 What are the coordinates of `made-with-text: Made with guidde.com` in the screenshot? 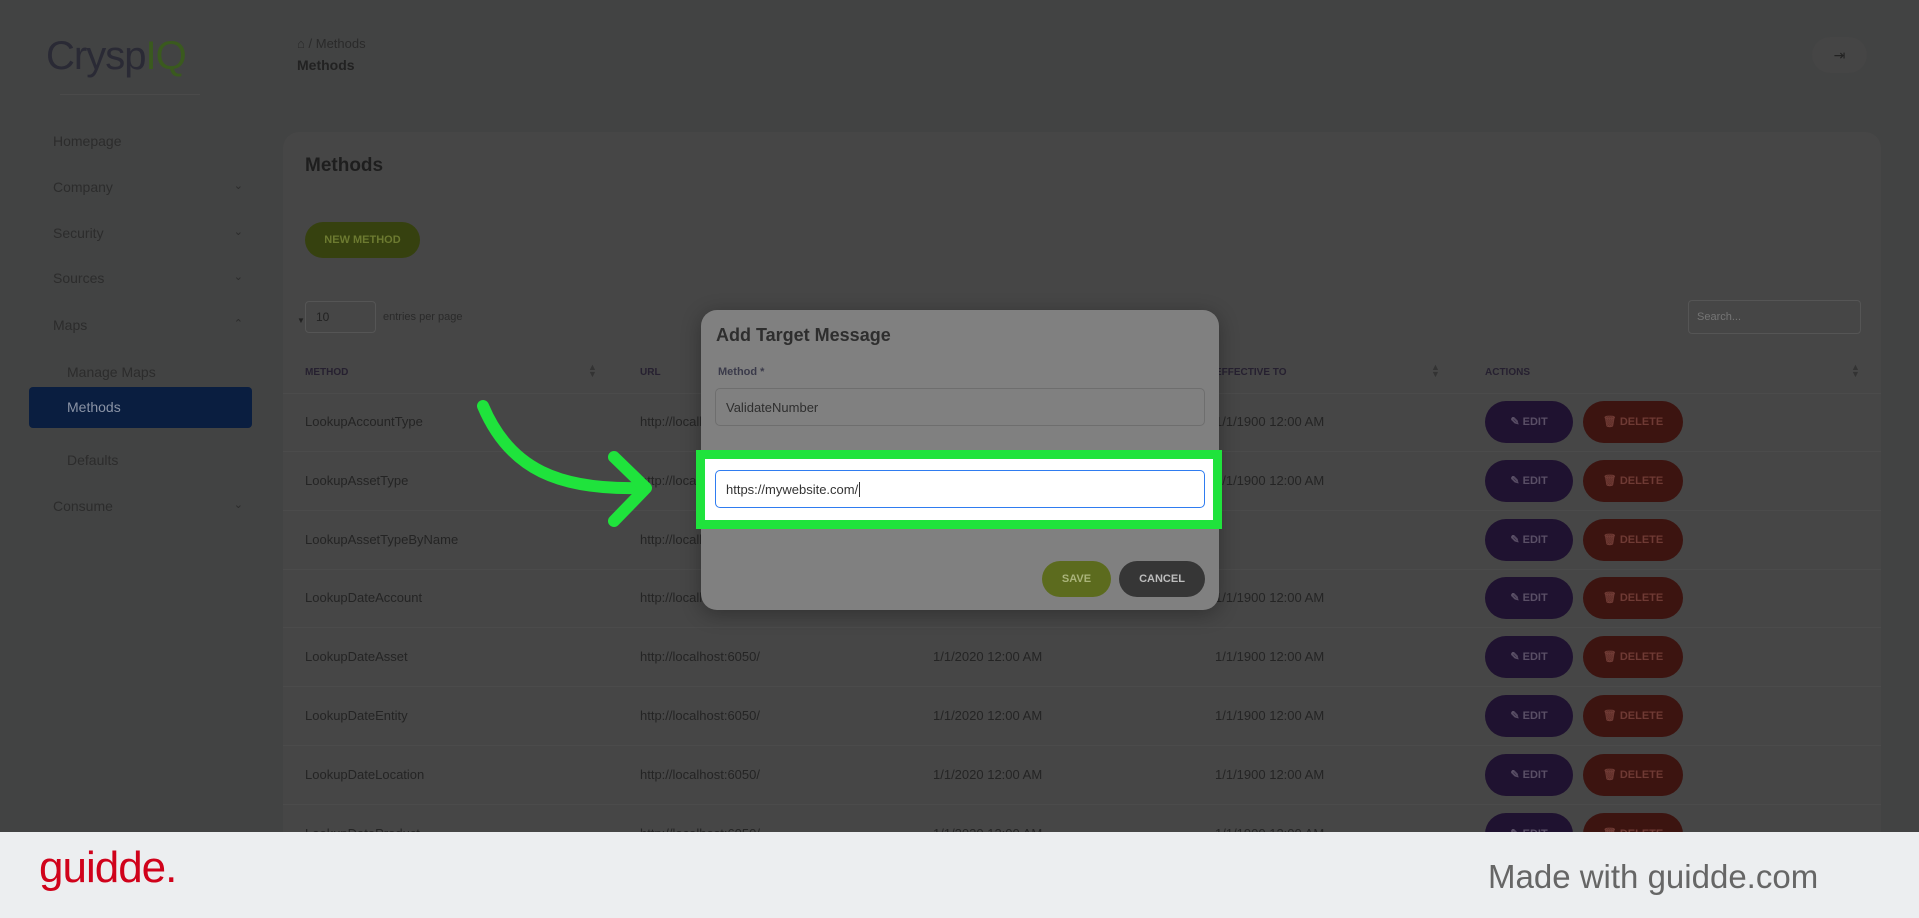 It's located at (1653, 876).